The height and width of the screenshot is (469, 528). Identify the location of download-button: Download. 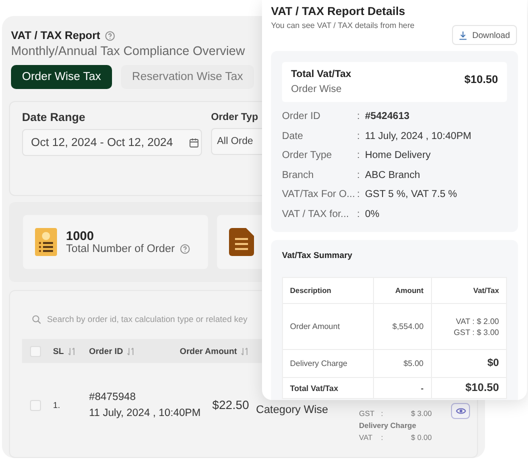
(484, 35).